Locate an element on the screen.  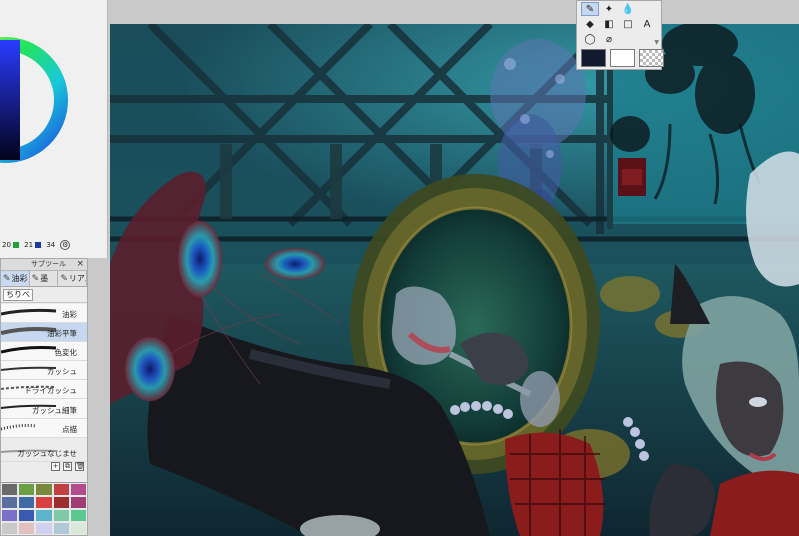
eyedropper-icon: ⌀ is located at coordinates (609, 39).